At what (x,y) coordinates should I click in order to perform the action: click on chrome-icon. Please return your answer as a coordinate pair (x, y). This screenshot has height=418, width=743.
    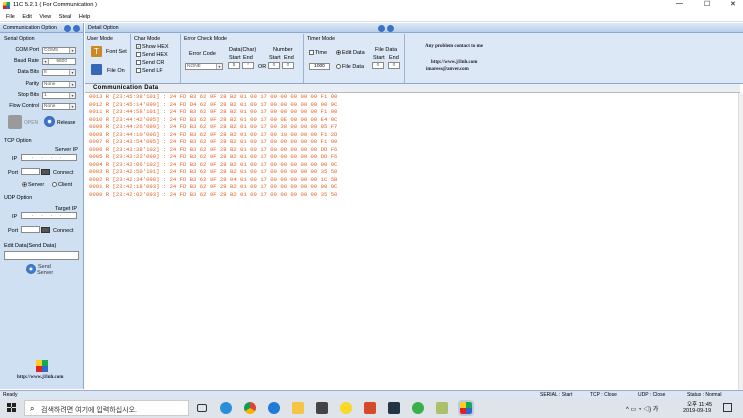
    Looking at the image, I should click on (250, 408).